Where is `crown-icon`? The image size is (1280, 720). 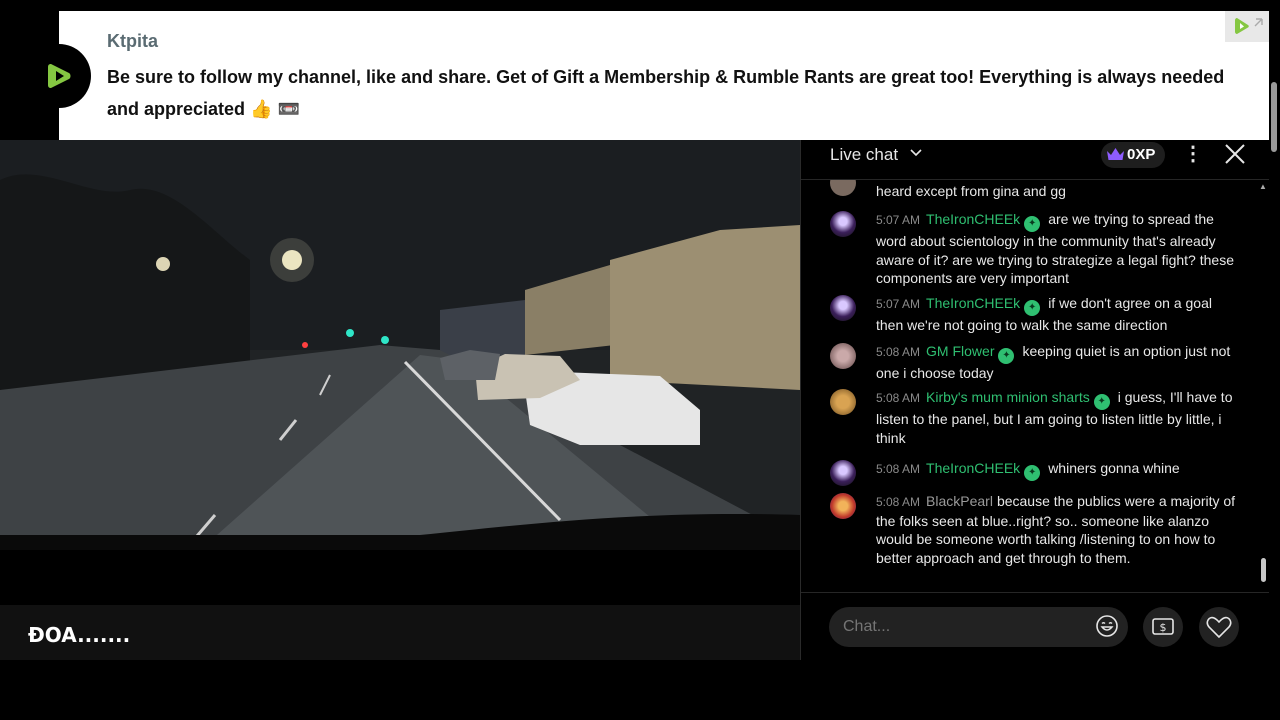 crown-icon is located at coordinates (1115, 154).